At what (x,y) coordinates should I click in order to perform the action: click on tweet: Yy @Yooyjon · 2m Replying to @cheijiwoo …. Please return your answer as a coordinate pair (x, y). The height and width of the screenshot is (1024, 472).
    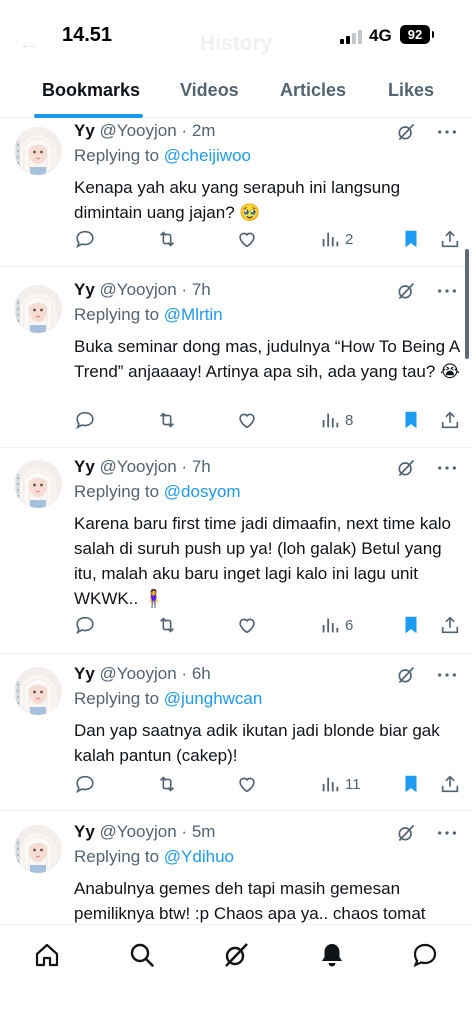
    Looking at the image, I should click on (236, 193).